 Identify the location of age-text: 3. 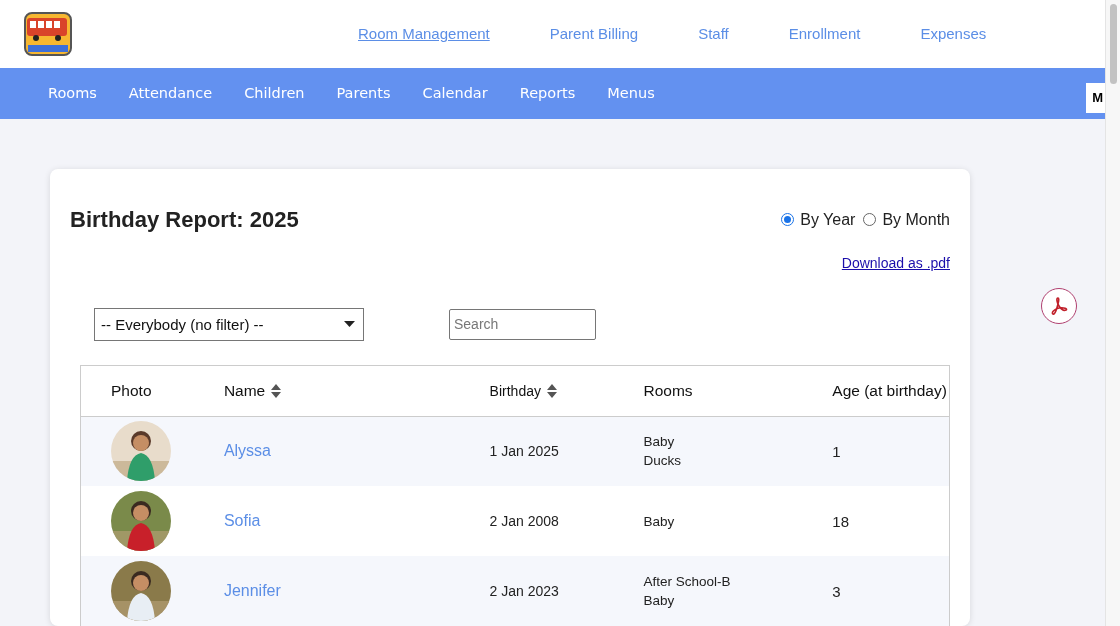
(836, 591).